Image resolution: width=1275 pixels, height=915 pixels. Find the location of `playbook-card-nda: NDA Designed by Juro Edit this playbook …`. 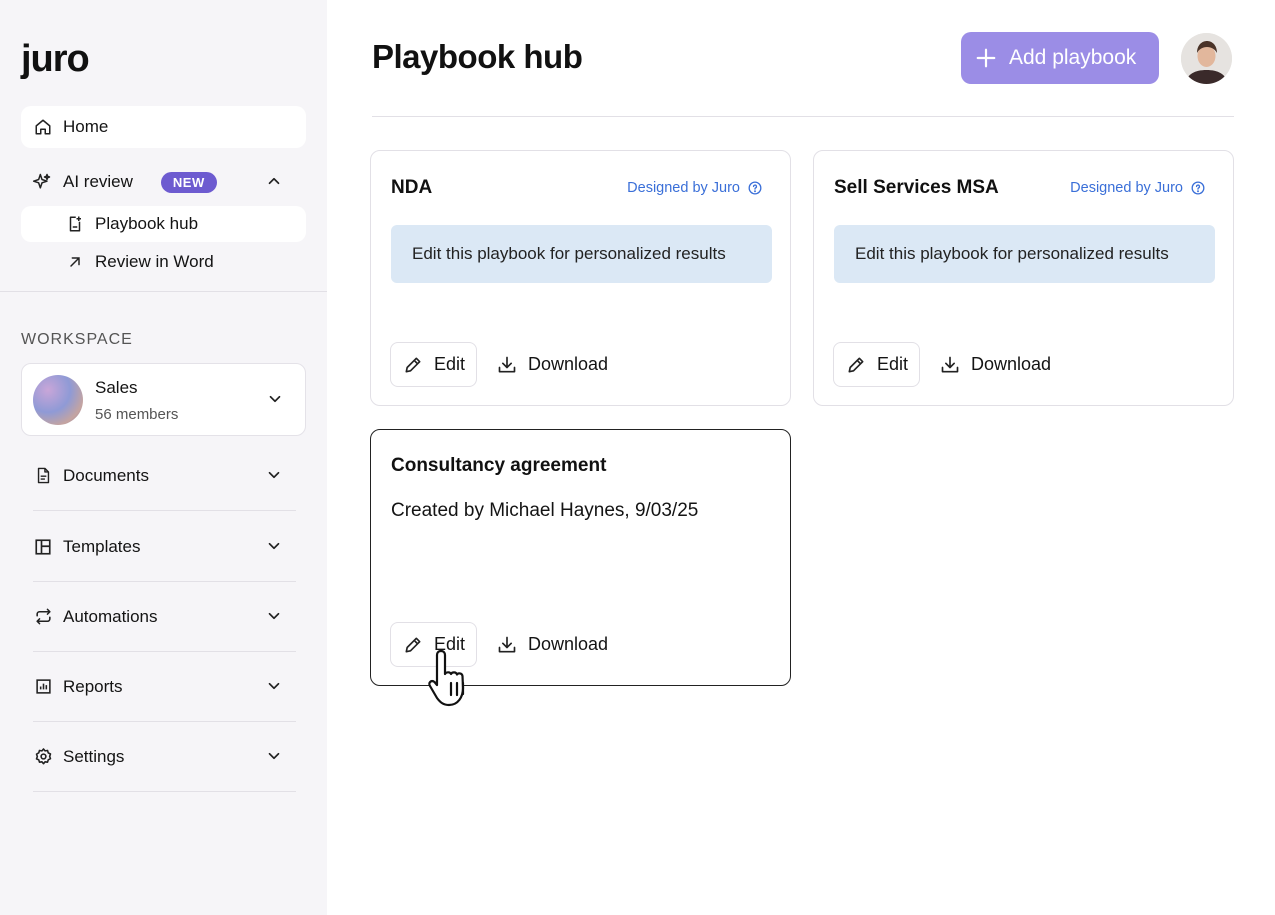

playbook-card-nda: NDA Designed by Juro Edit this playbook … is located at coordinates (580, 278).